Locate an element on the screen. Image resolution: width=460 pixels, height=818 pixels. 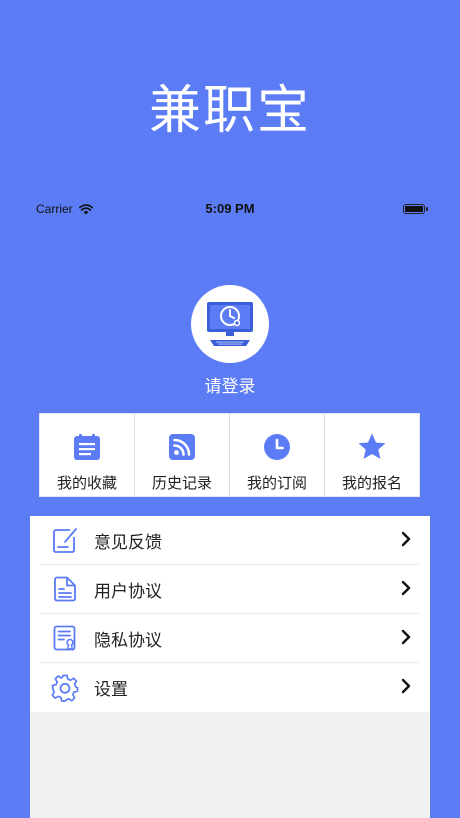
document-icon is located at coordinates (65, 589).